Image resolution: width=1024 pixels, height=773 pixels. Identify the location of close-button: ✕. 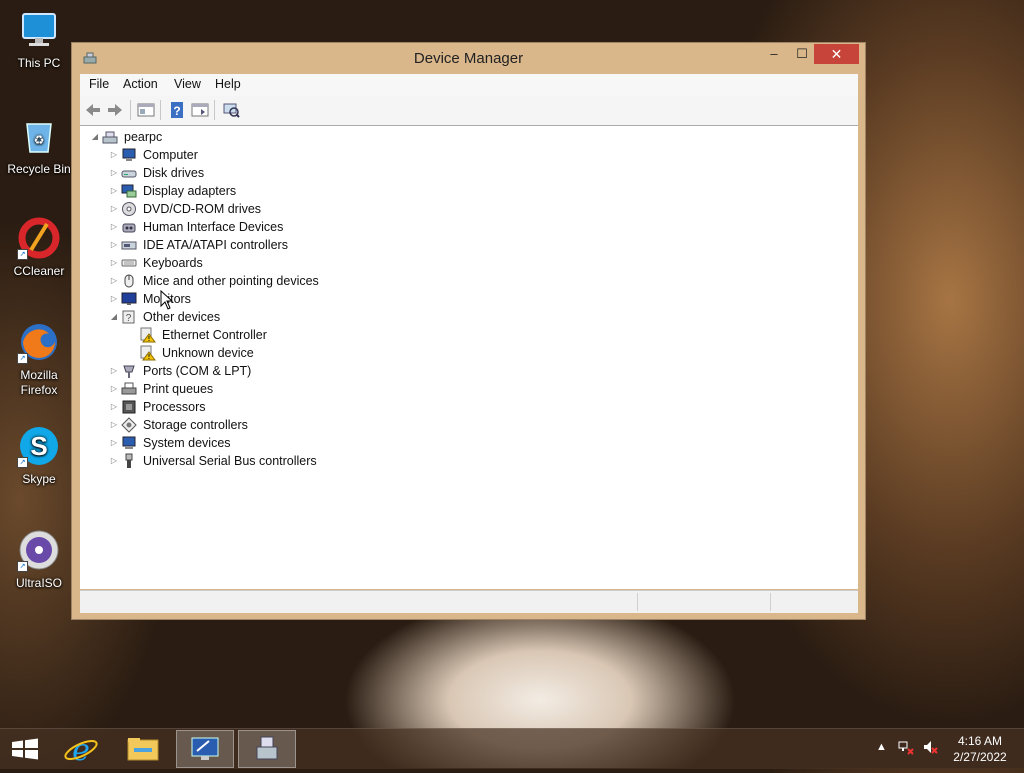
(836, 54).